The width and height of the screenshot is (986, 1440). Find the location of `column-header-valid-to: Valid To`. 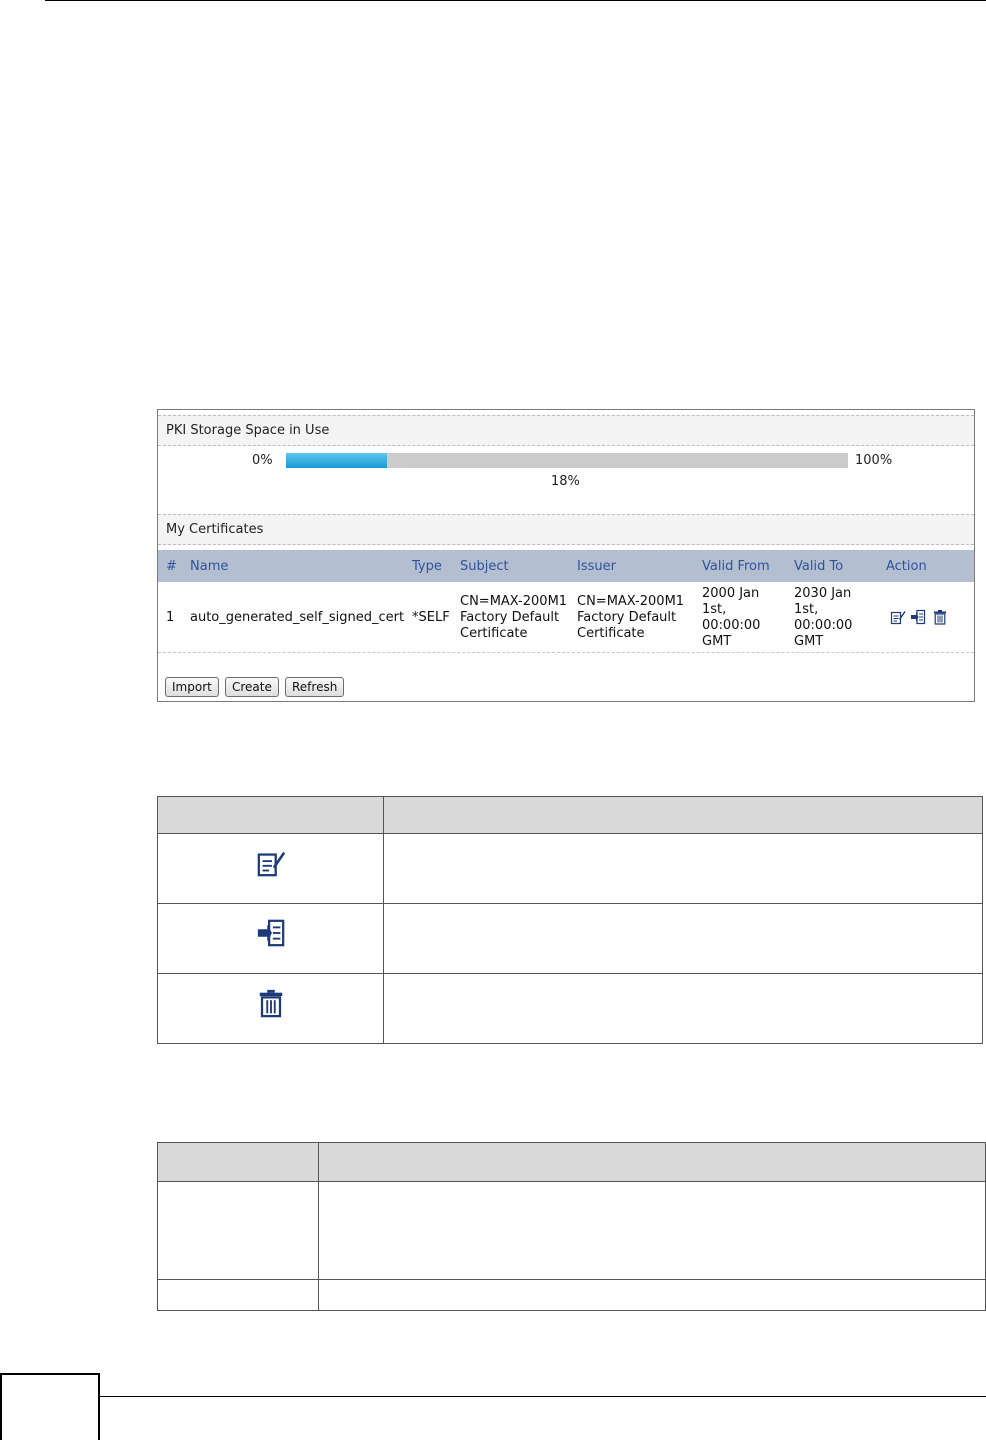

column-header-valid-to: Valid To is located at coordinates (818, 566).